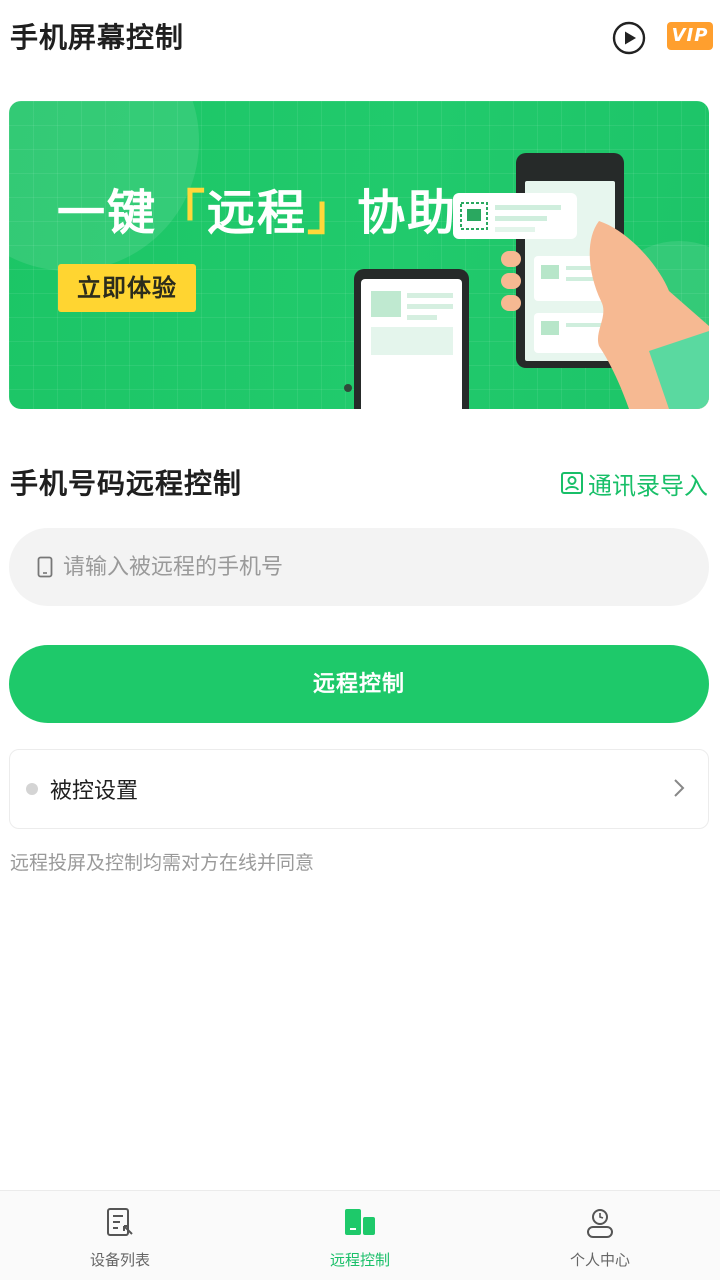 Image resolution: width=720 pixels, height=1280 pixels. I want to click on contacts-import-label: 通讯录导入, so click(648, 485).